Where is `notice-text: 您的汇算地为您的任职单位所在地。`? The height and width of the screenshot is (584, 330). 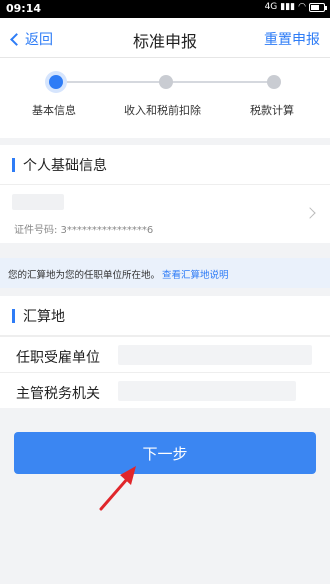
notice-text: 您的汇算地为您的任职单位所在地。 is located at coordinates (84, 275).